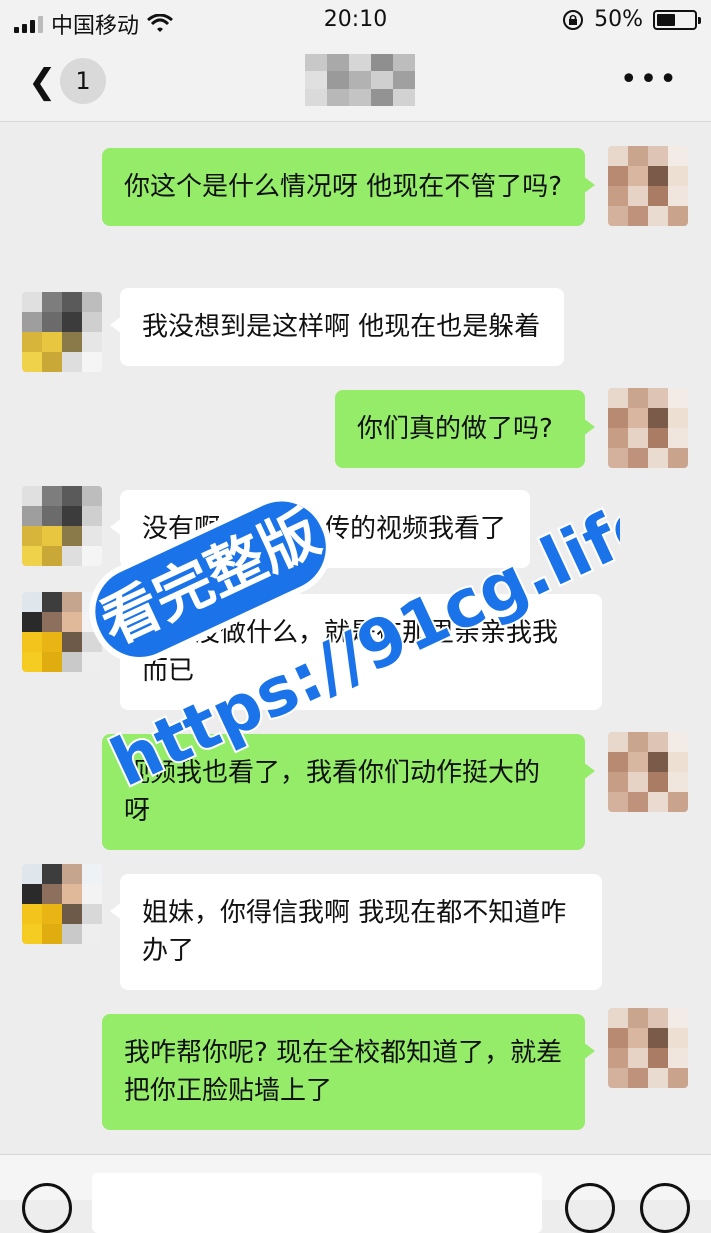  What do you see at coordinates (573, 19) in the screenshot?
I see `lock-rotation-icon` at bounding box center [573, 19].